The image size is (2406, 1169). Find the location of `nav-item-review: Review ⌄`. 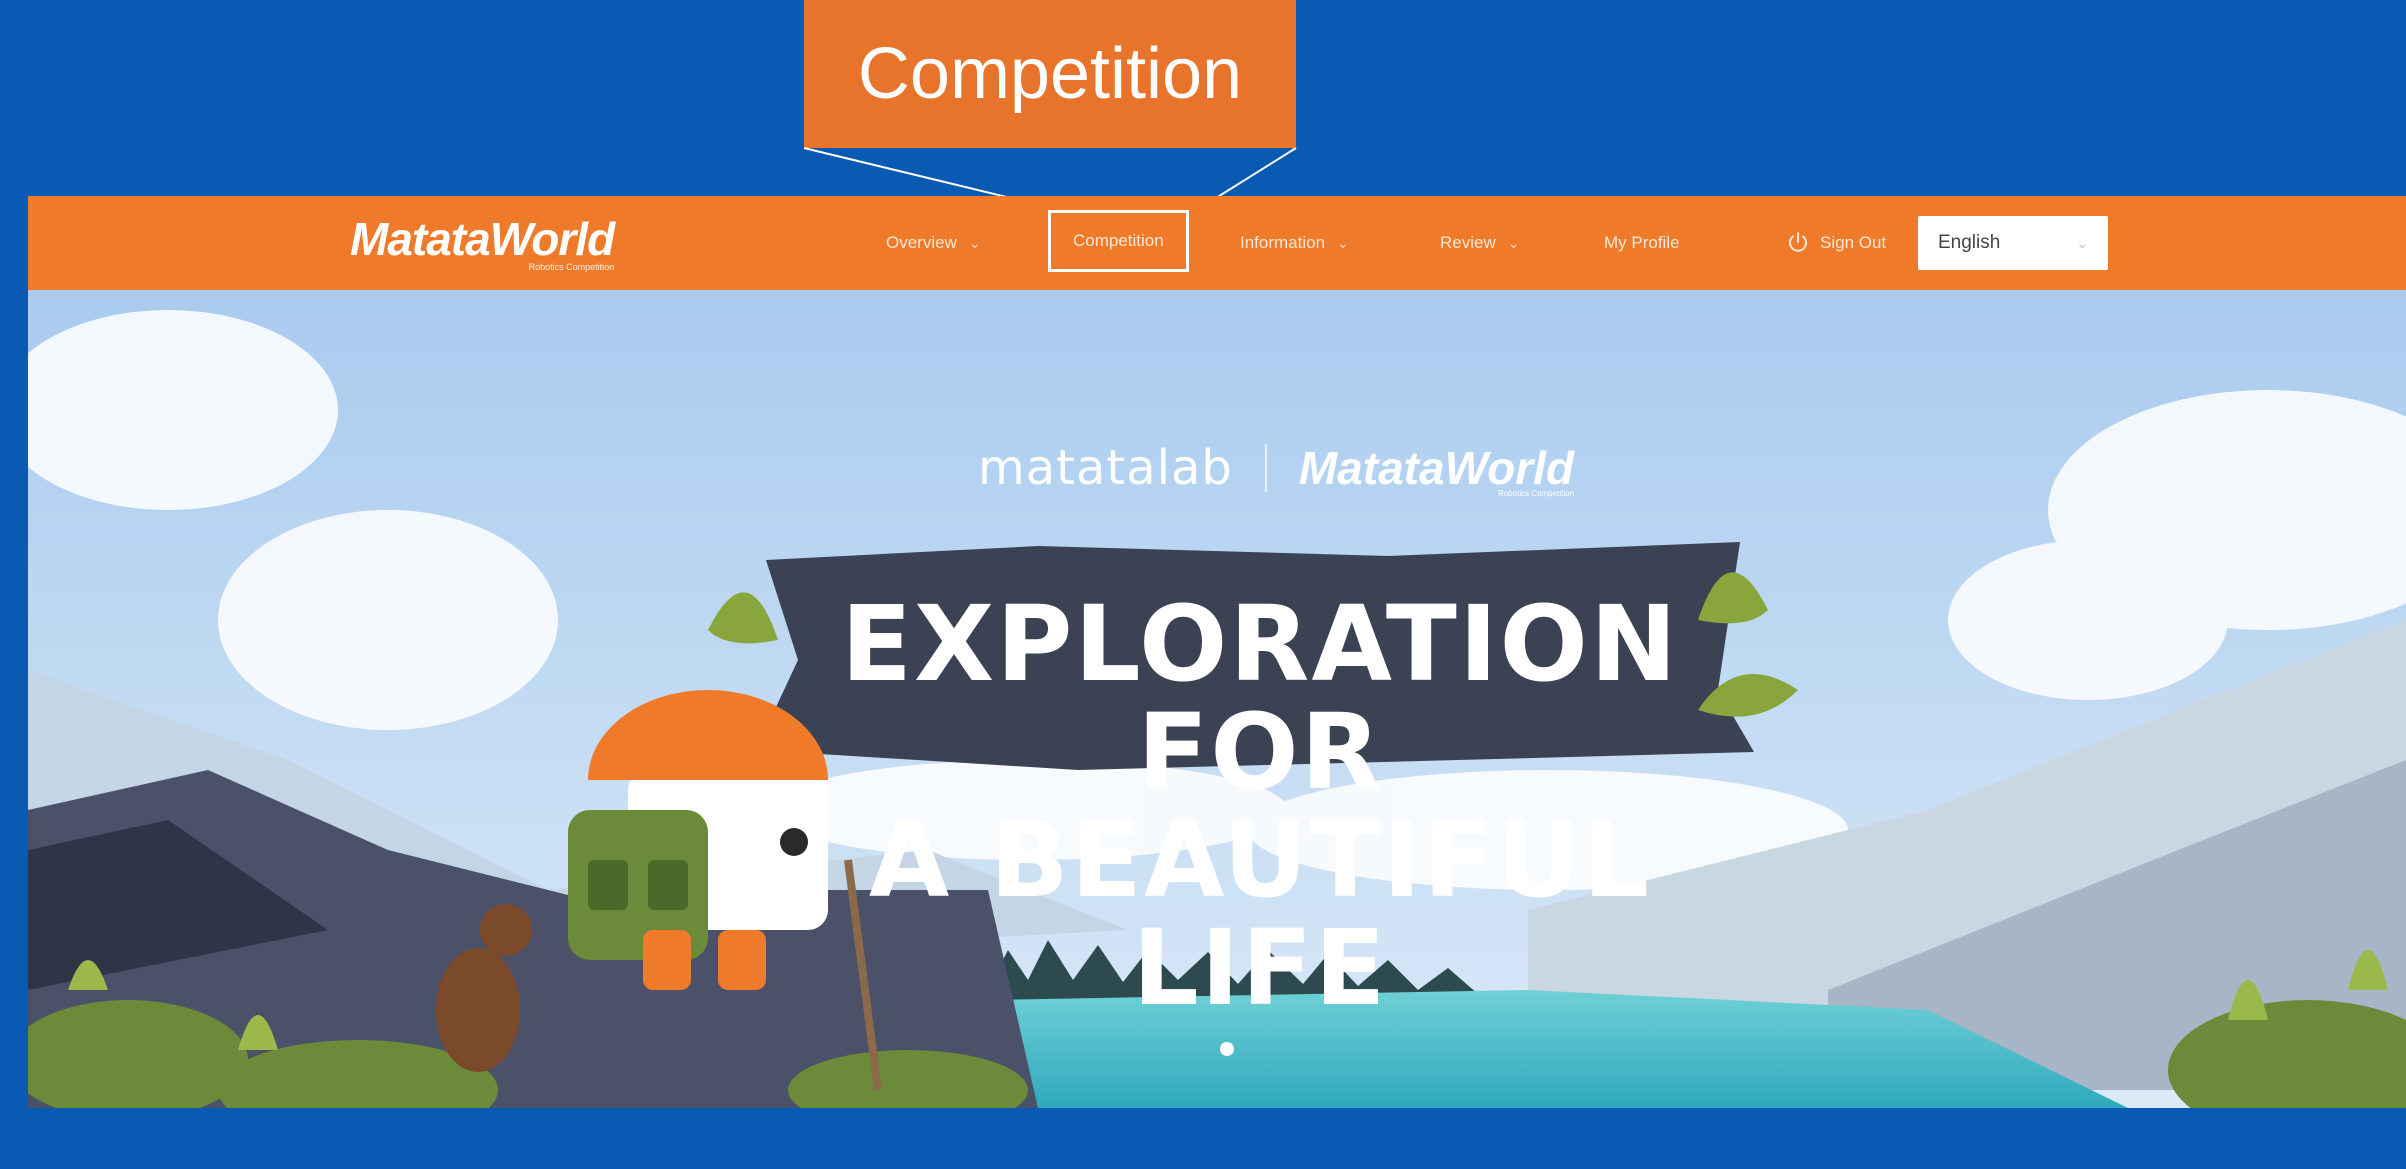

nav-item-review: Review ⌄ is located at coordinates (1479, 243).